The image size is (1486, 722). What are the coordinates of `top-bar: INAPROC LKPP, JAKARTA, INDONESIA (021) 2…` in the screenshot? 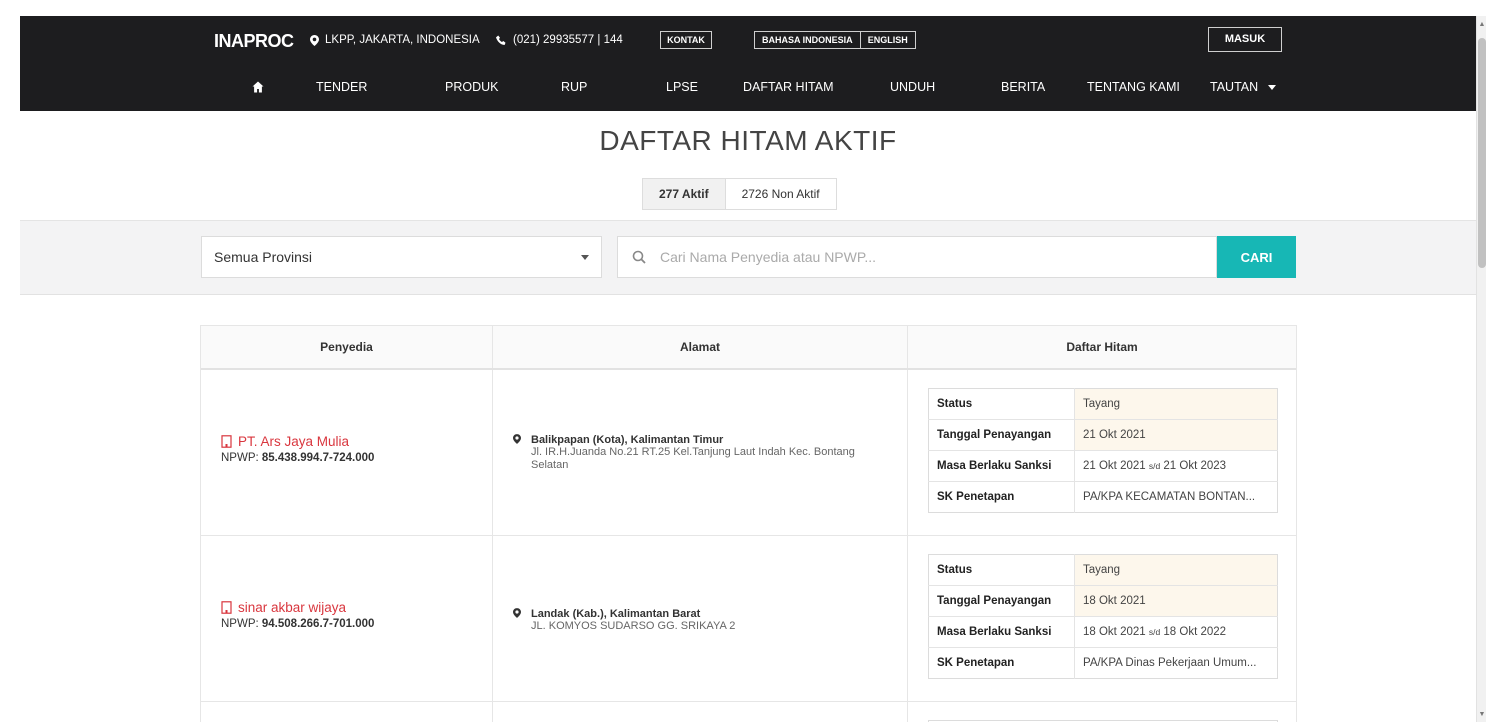 It's located at (748, 40).